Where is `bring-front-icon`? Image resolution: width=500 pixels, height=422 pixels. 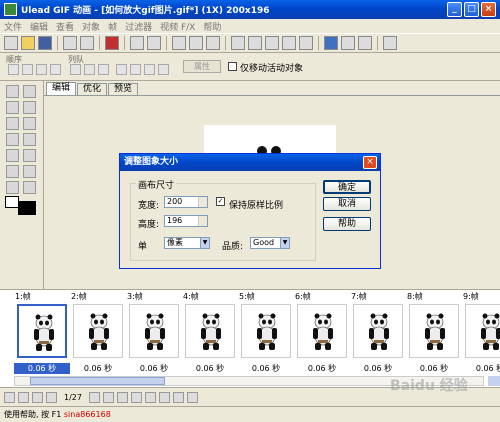 bring-front-icon is located at coordinates (13, 69).